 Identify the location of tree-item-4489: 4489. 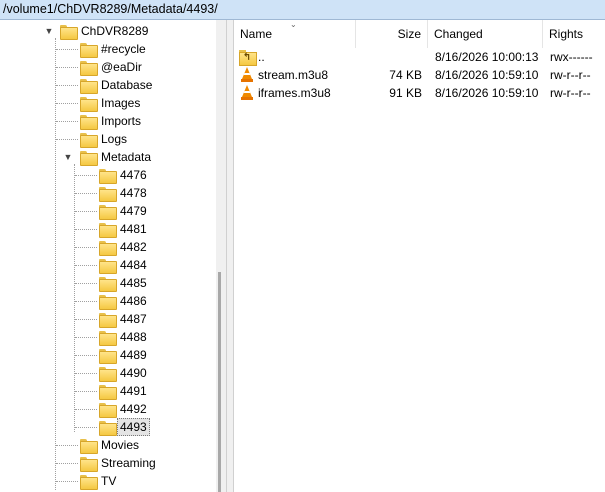
(124, 355).